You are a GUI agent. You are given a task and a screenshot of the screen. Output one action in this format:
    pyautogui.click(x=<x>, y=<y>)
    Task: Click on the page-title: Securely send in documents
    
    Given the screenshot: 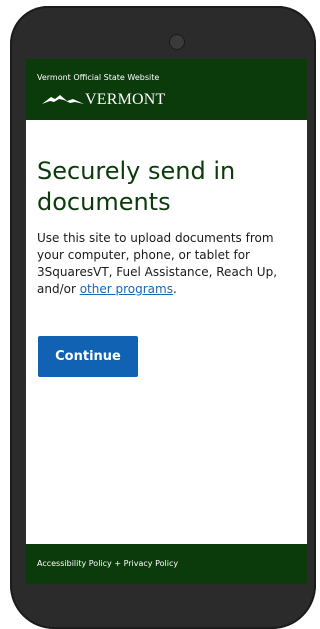 What is the action you would take?
    pyautogui.click(x=136, y=186)
    